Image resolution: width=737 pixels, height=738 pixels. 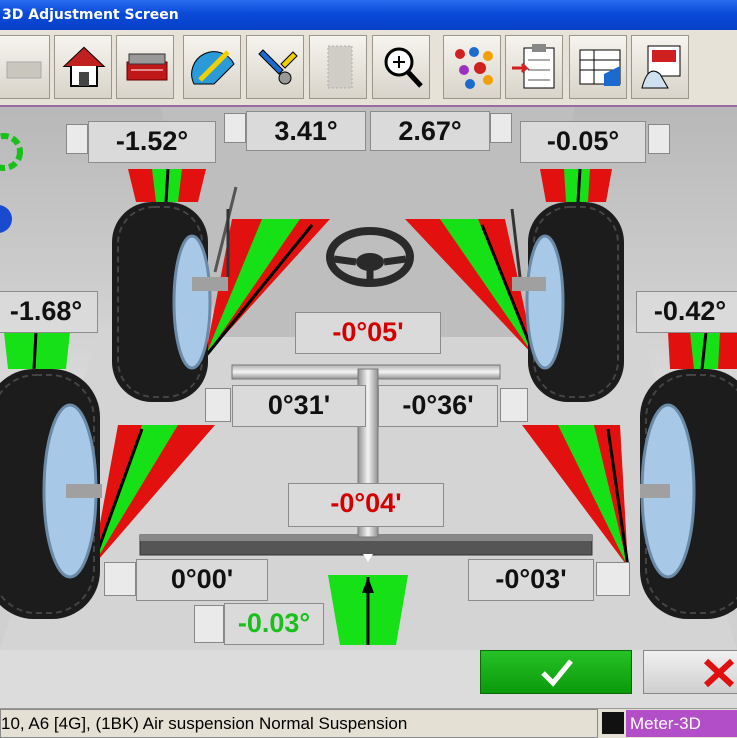 I want to click on front-right-toe: -0°36', so click(x=438, y=406).